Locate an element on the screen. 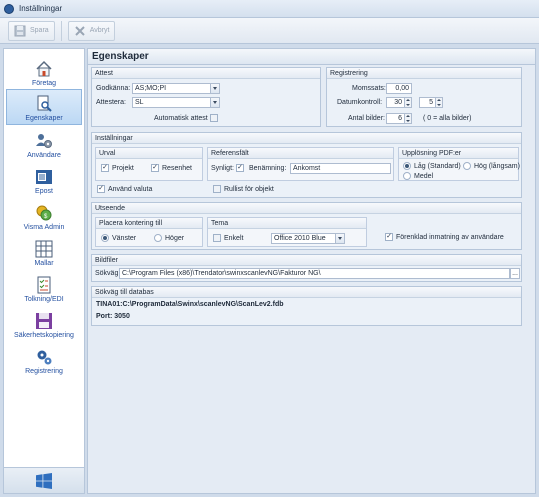 The width and height of the screenshot is (539, 497). attestera-value: SL is located at coordinates (139, 102).